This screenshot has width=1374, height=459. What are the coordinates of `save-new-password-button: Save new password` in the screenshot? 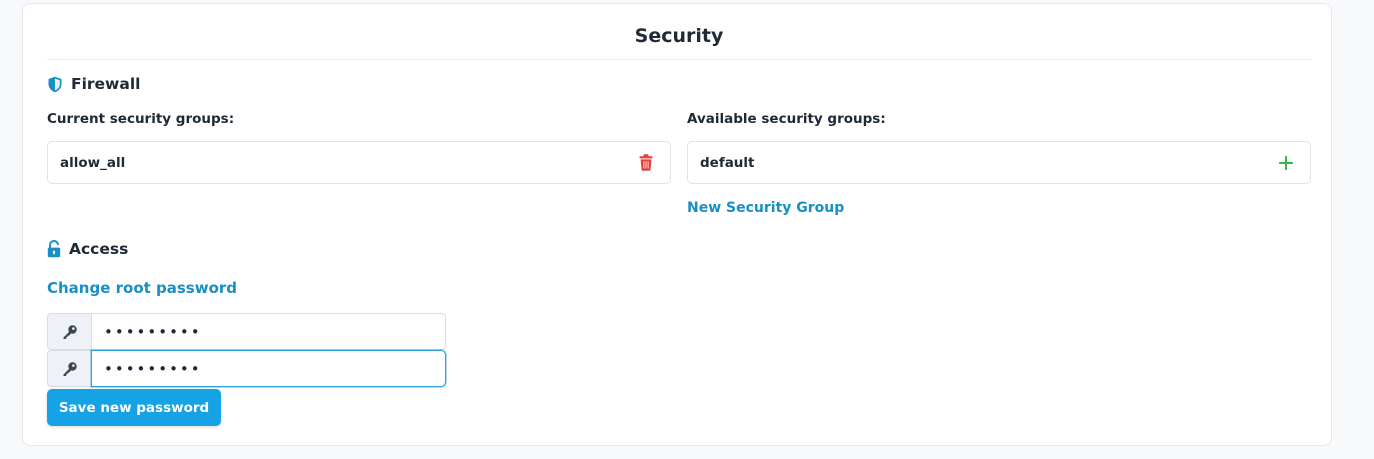 It's located at (134, 407).